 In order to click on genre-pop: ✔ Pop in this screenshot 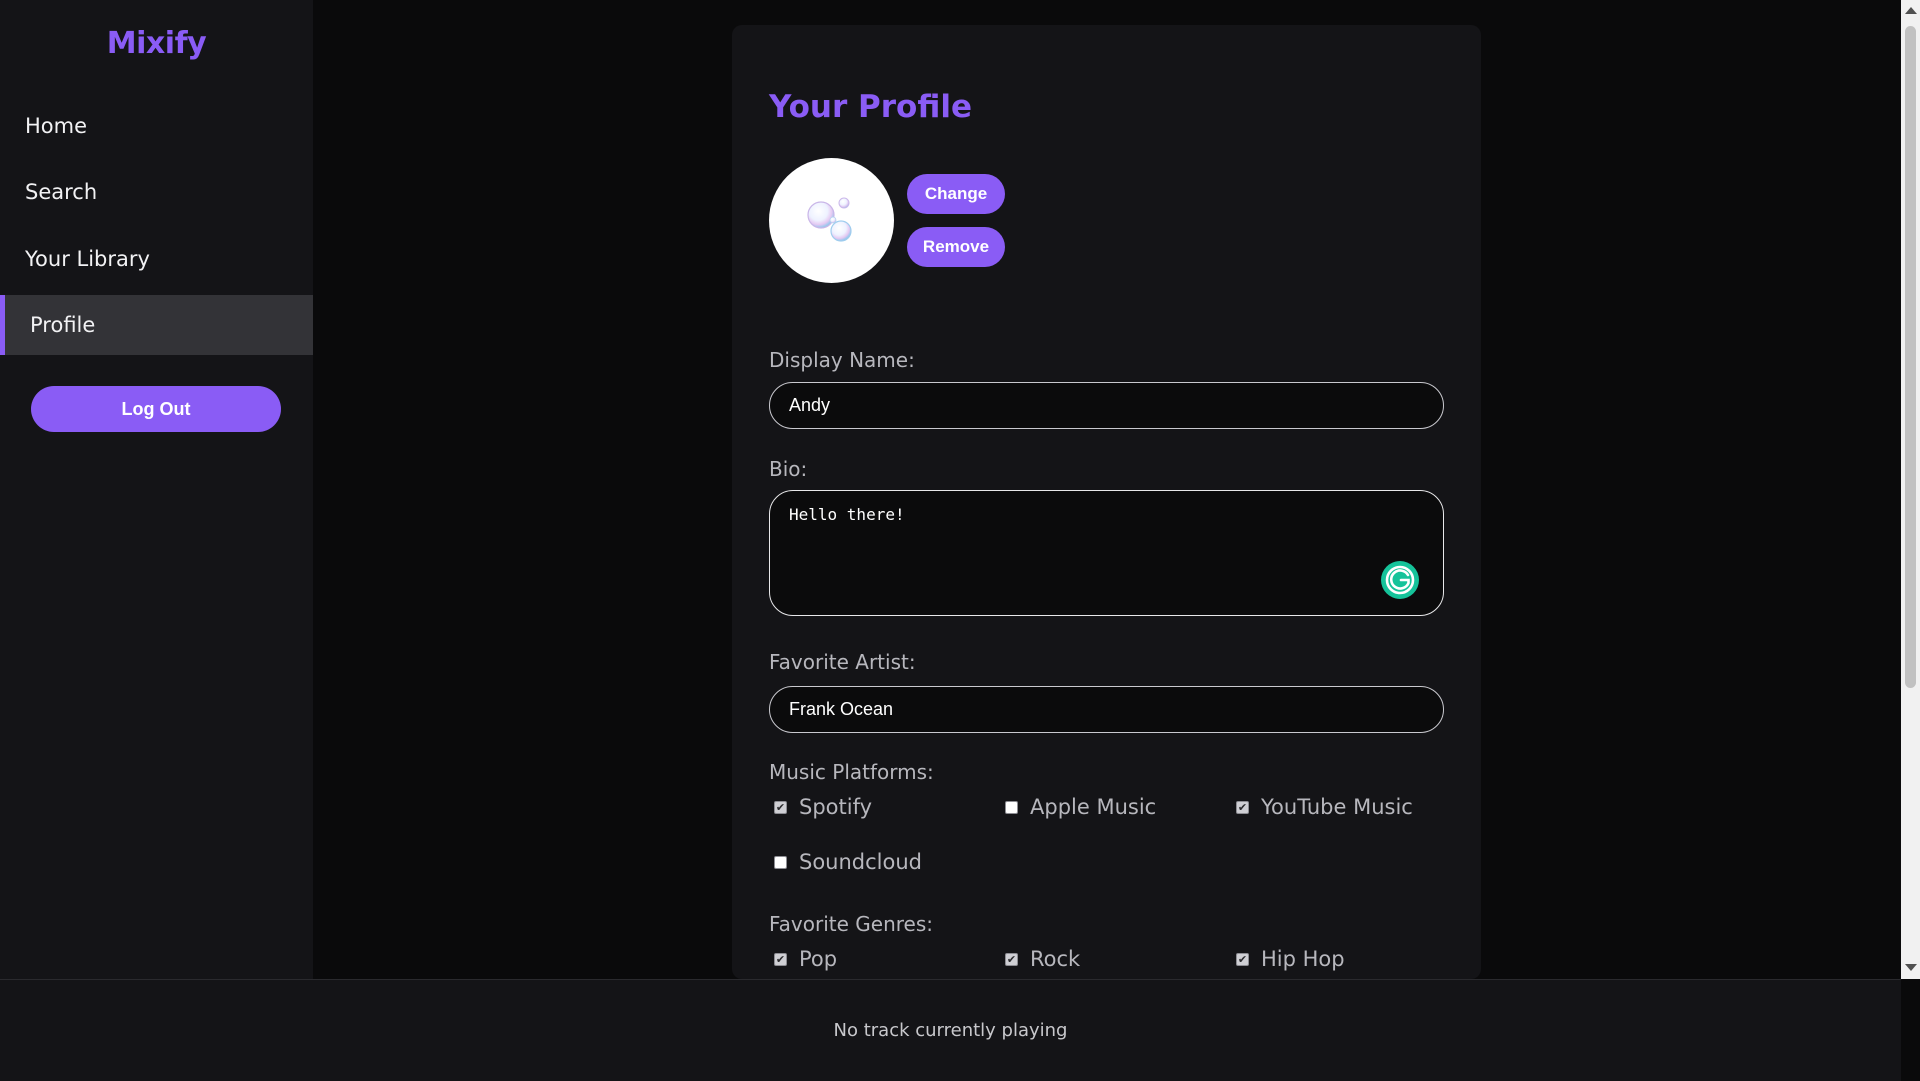, I will do `click(805, 959)`.